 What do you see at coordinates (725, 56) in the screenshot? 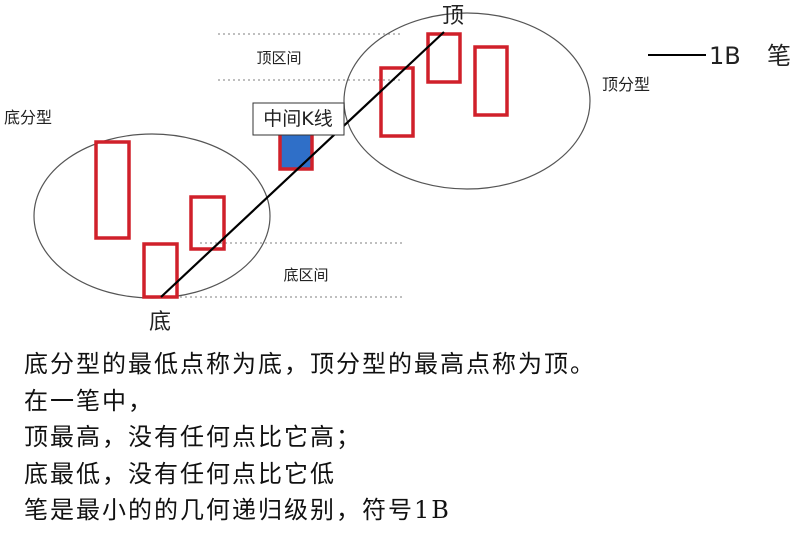
I see `legend-symbol: 1B` at bounding box center [725, 56].